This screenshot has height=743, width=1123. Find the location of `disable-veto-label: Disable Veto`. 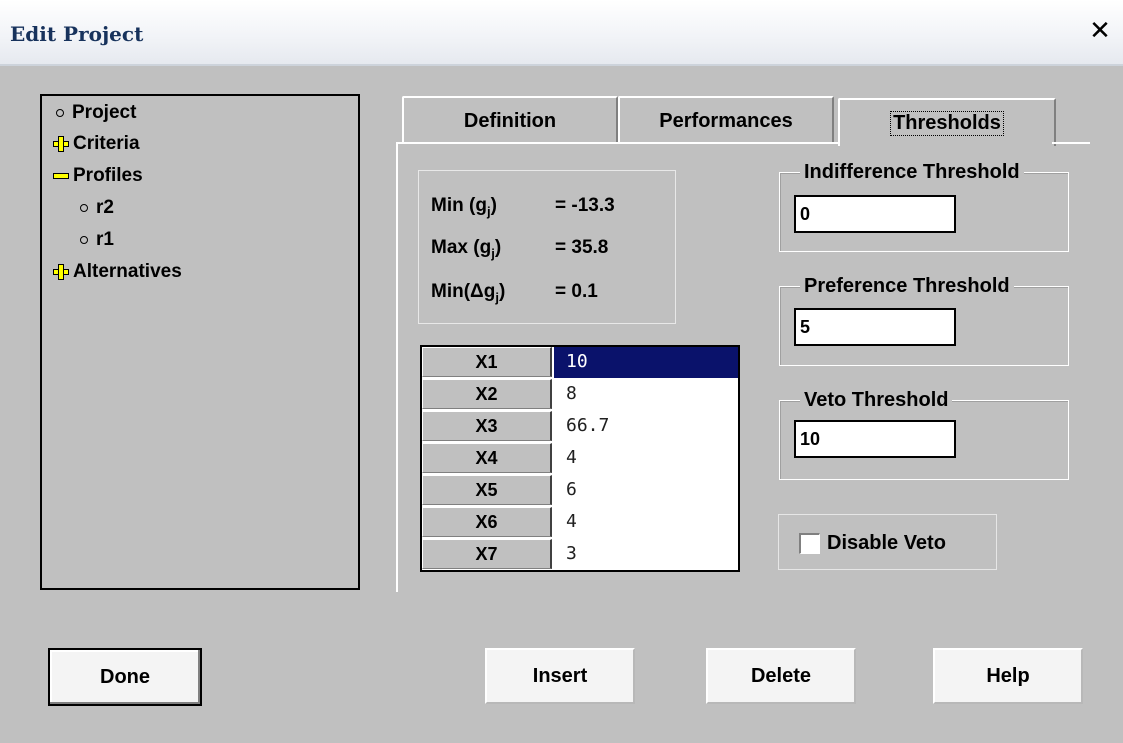

disable-veto-label: Disable Veto is located at coordinates (886, 543).